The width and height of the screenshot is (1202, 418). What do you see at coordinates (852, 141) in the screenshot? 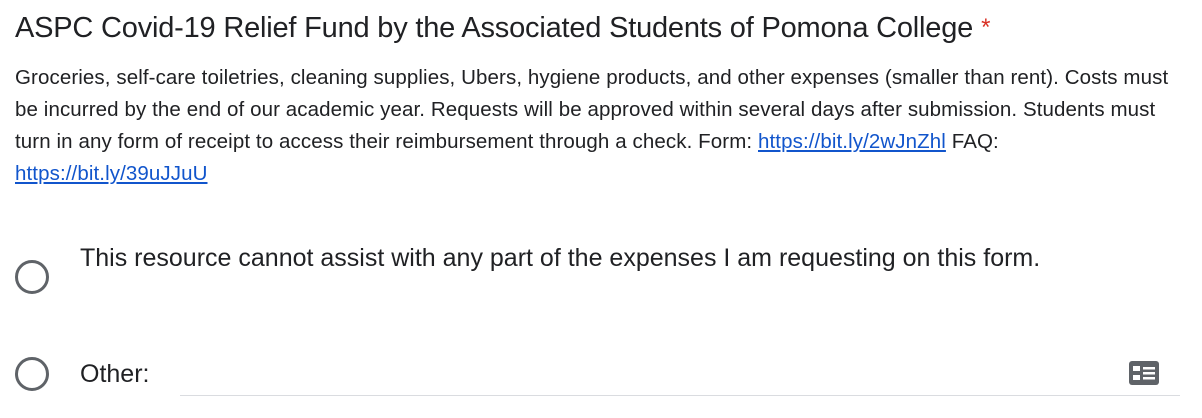
I see `form-link: https://bit.ly/2wJnZhl` at bounding box center [852, 141].